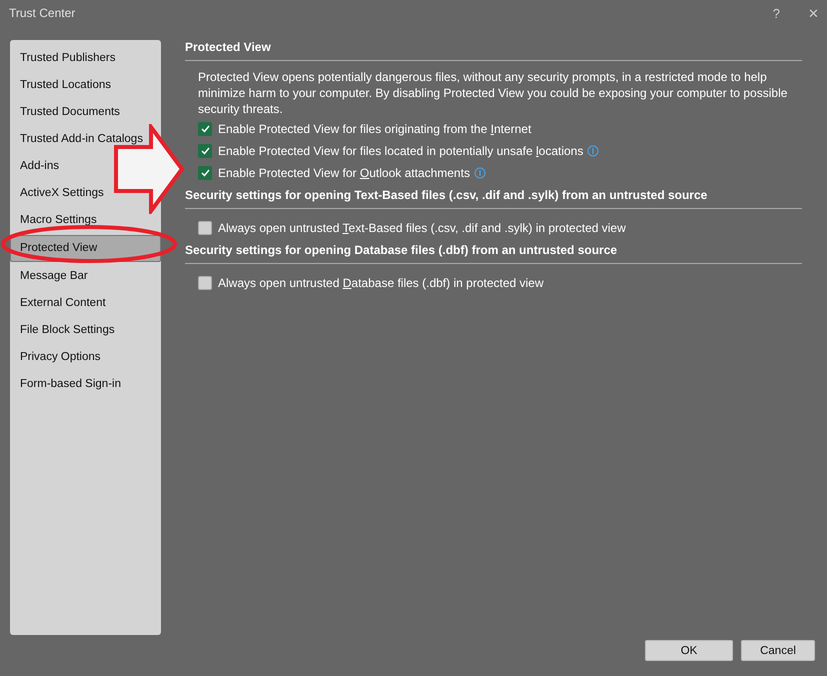 The height and width of the screenshot is (676, 827). Describe the element at coordinates (65, 85) in the screenshot. I see `sidebar-item: Trusted Locations` at that location.